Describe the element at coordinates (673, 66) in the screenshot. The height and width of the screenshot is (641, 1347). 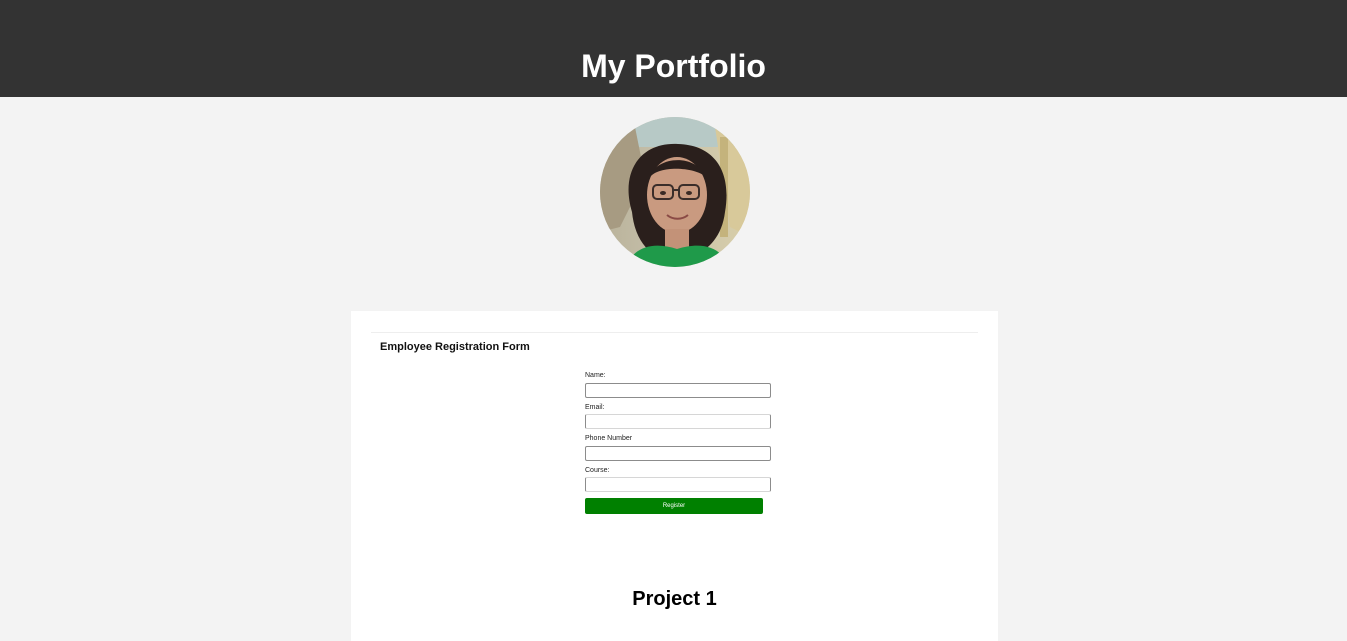
I see `page-title: My Portfolio` at that location.